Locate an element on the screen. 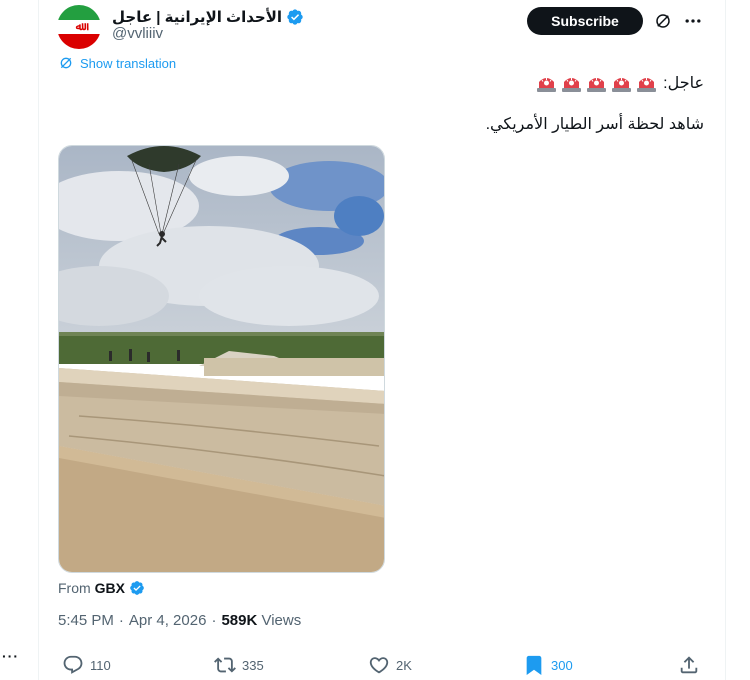  show-translation-label: Show translation is located at coordinates (128, 63).